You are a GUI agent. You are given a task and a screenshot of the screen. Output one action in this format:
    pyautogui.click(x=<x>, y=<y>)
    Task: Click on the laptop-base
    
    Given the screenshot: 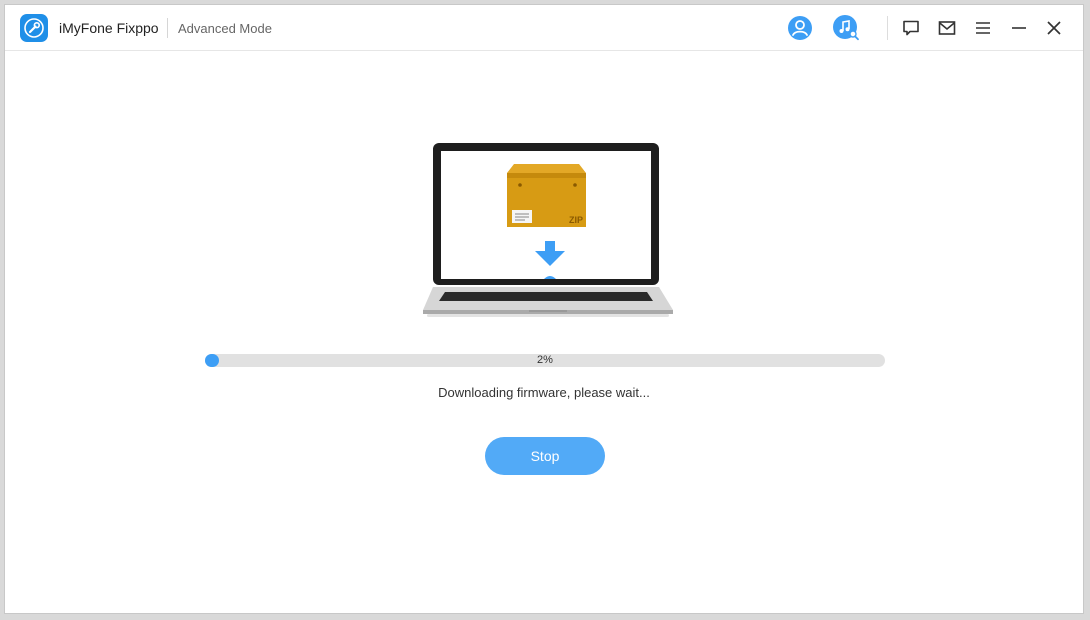 What is the action you would take?
    pyautogui.click(x=548, y=302)
    